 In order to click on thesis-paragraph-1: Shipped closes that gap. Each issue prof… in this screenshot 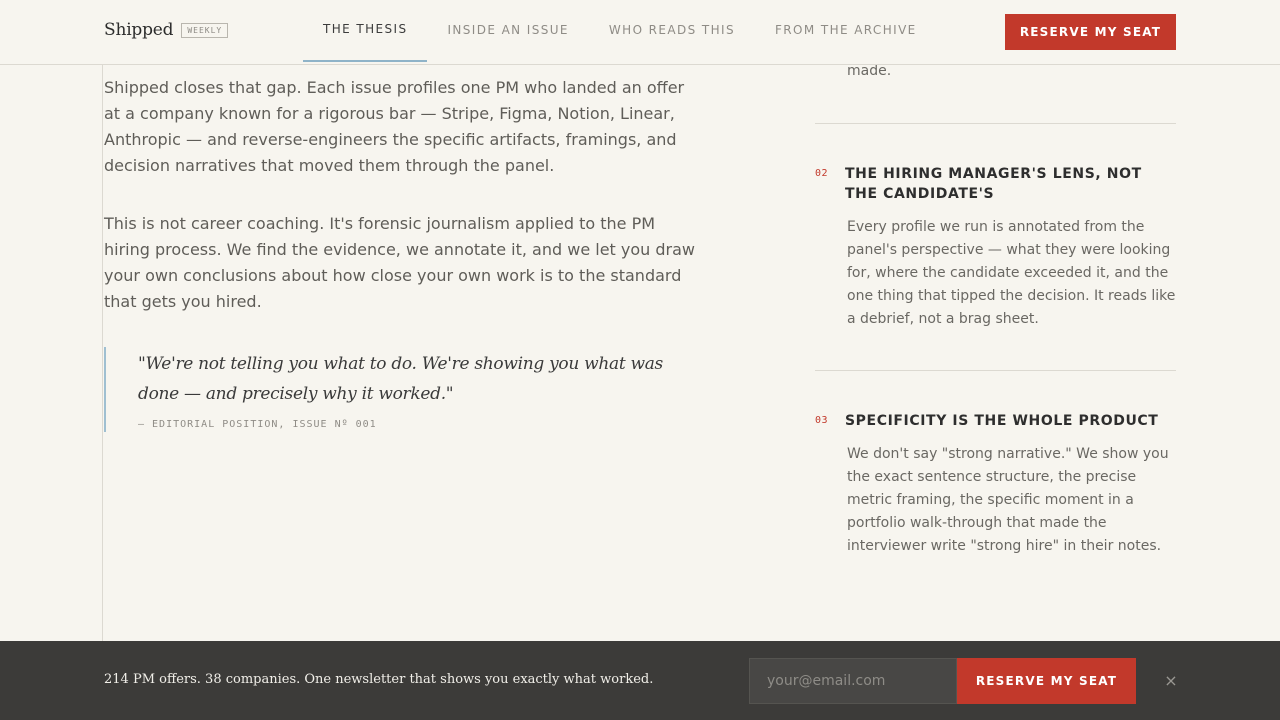, I will do `click(394, 126)`.